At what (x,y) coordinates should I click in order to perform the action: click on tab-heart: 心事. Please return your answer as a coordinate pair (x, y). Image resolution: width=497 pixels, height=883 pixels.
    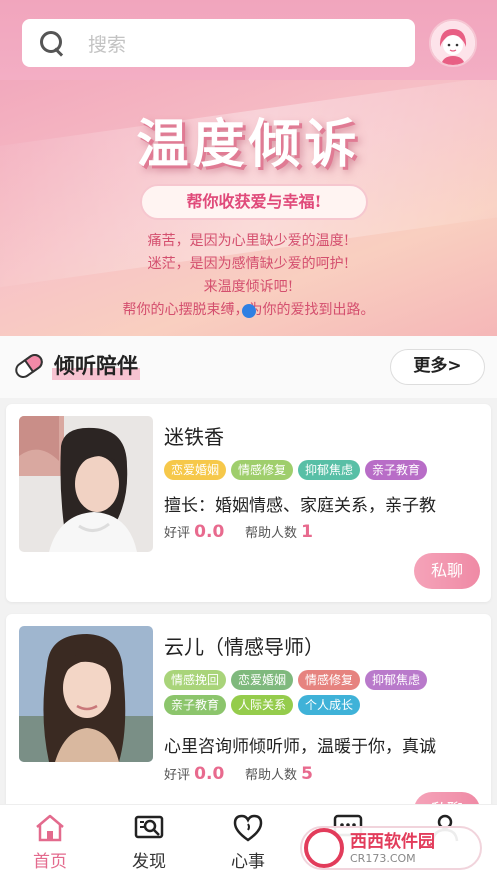
    Looking at the image, I should click on (248, 842).